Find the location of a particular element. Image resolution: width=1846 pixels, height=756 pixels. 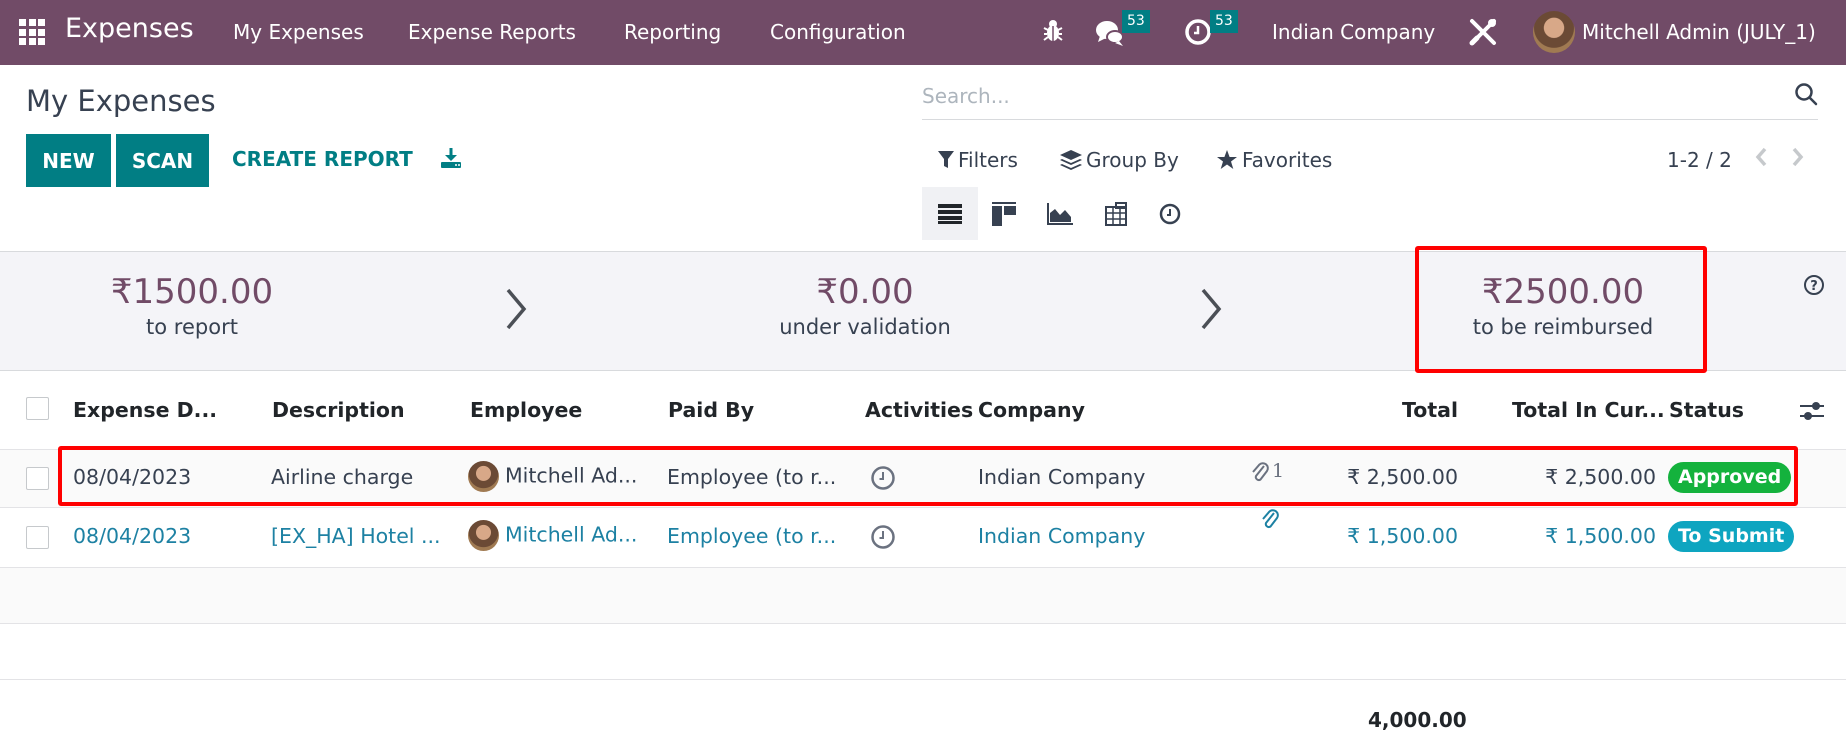

optional-columns-toggle-icon is located at coordinates (1812, 413).